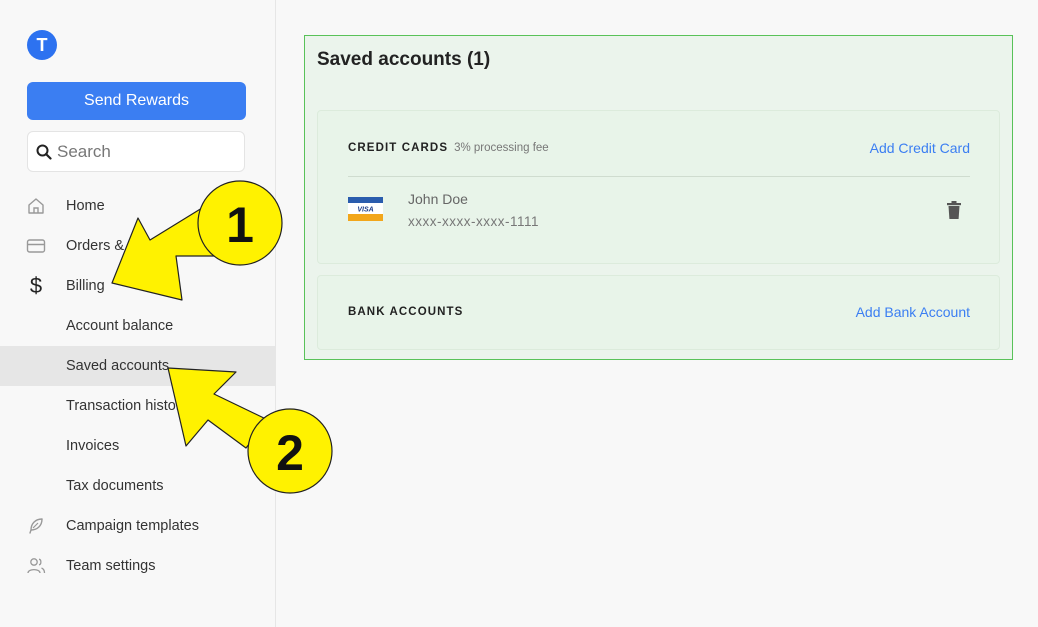 This screenshot has width=1038, height=627. Describe the element at coordinates (36, 526) in the screenshot. I see `feather-icon` at that location.